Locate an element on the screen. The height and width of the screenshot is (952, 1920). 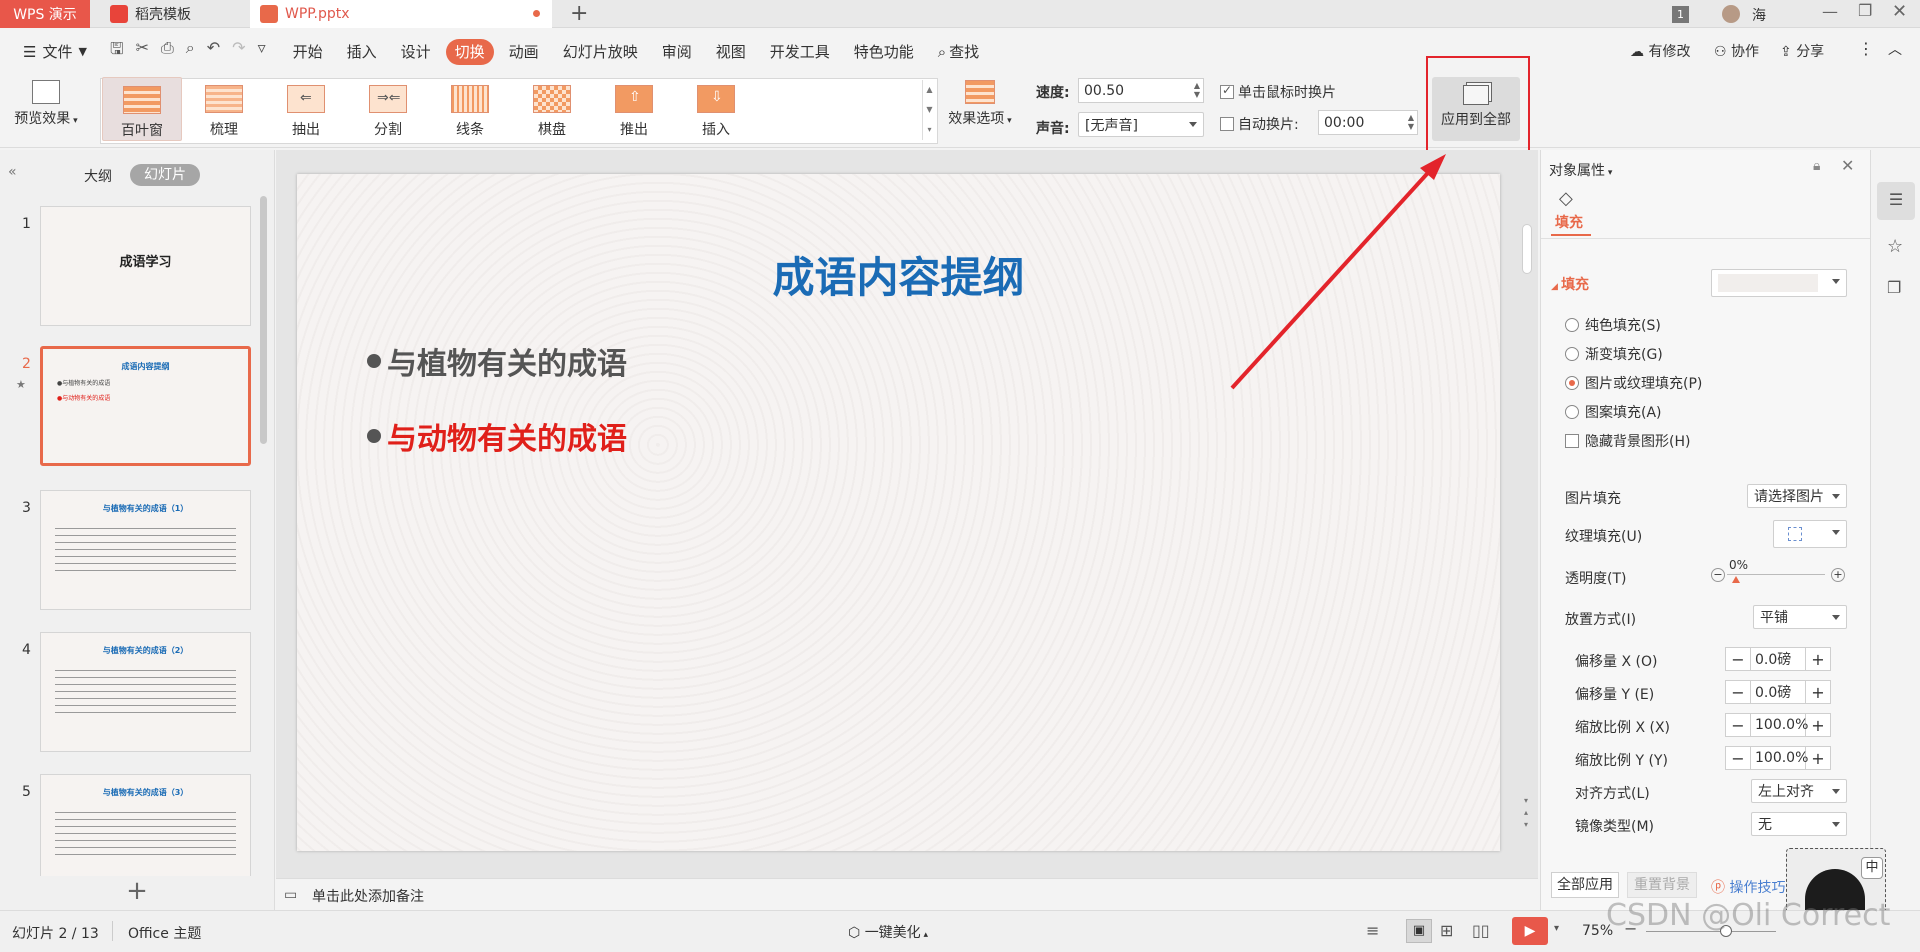
align-select: 左上对齐 is located at coordinates (1799, 791).